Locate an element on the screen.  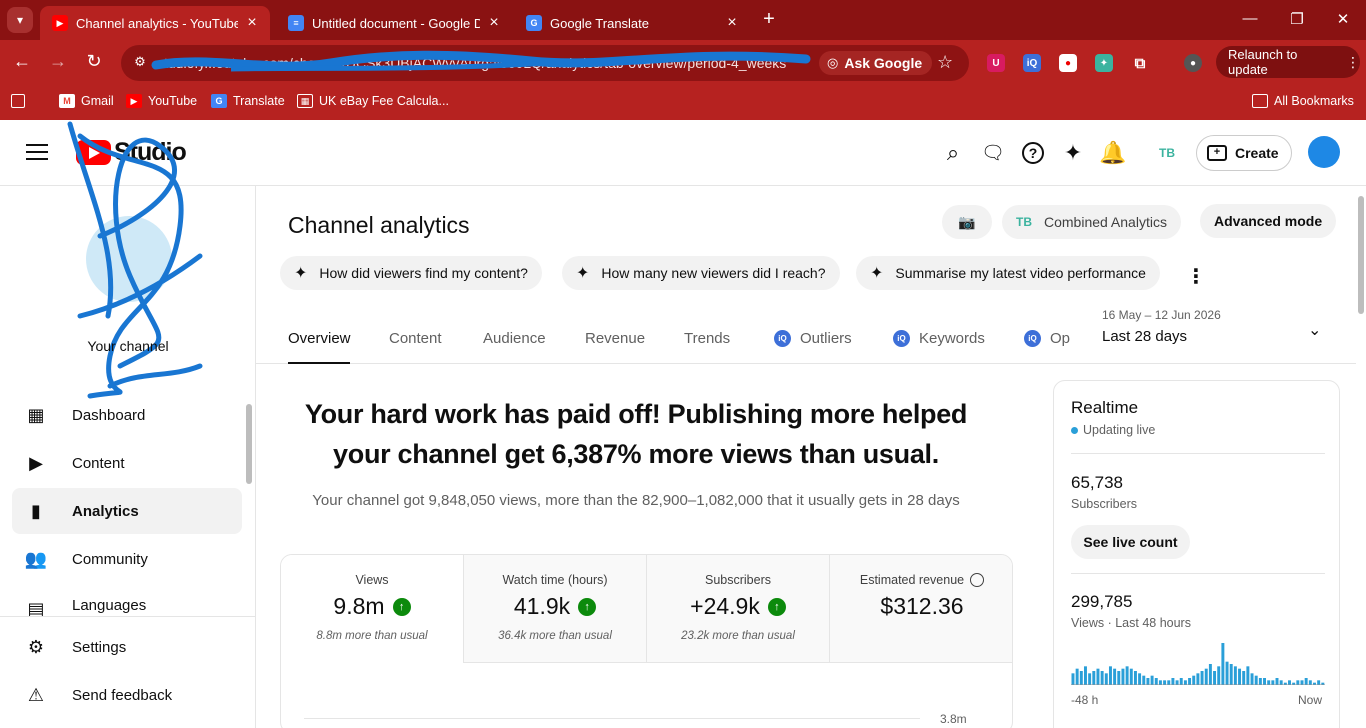
screenshot-button: 📷 is located at coordinates (967, 222).